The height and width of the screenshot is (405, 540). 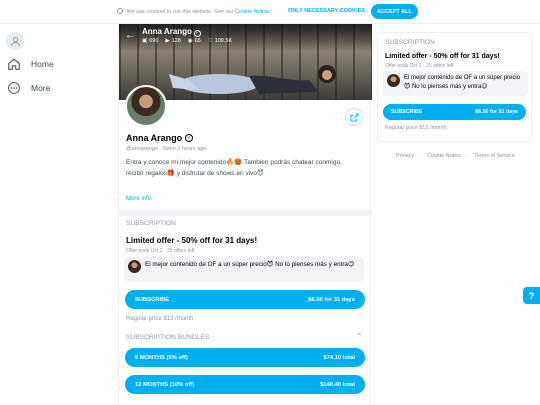 I want to click on cookie-notice-link: Cookie Notice, so click(x=252, y=12).